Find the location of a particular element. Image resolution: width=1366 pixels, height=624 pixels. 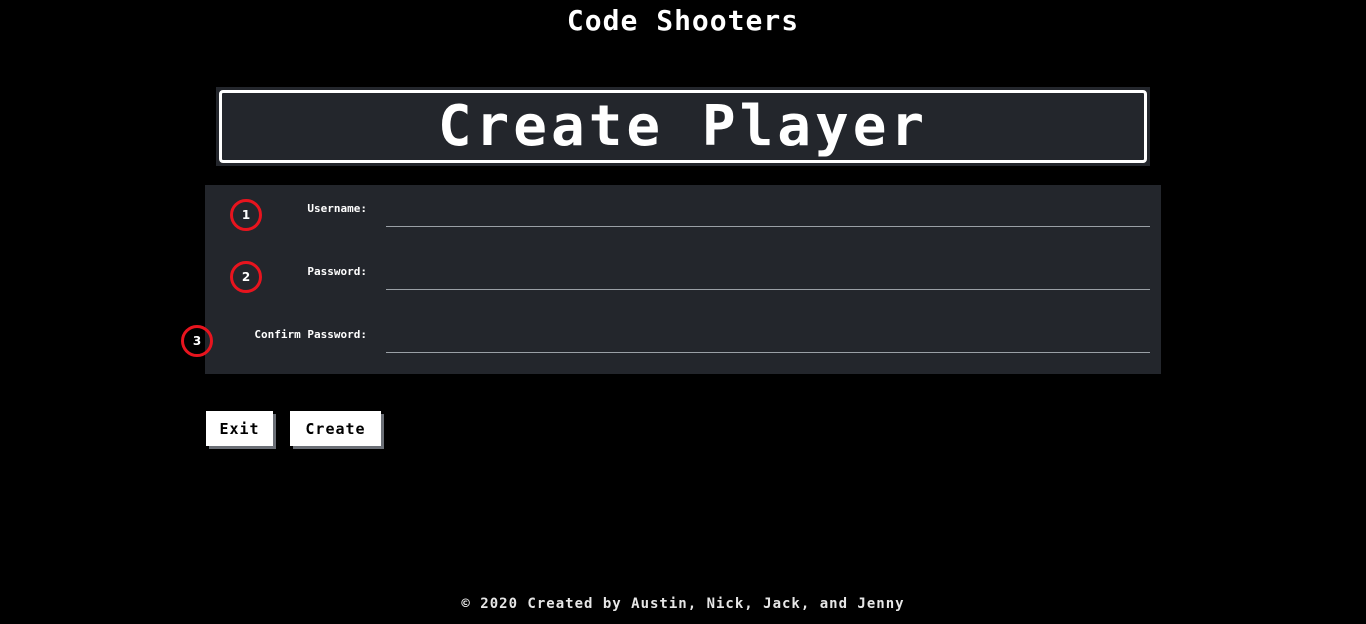

password-row: Password: is located at coordinates (683, 269).